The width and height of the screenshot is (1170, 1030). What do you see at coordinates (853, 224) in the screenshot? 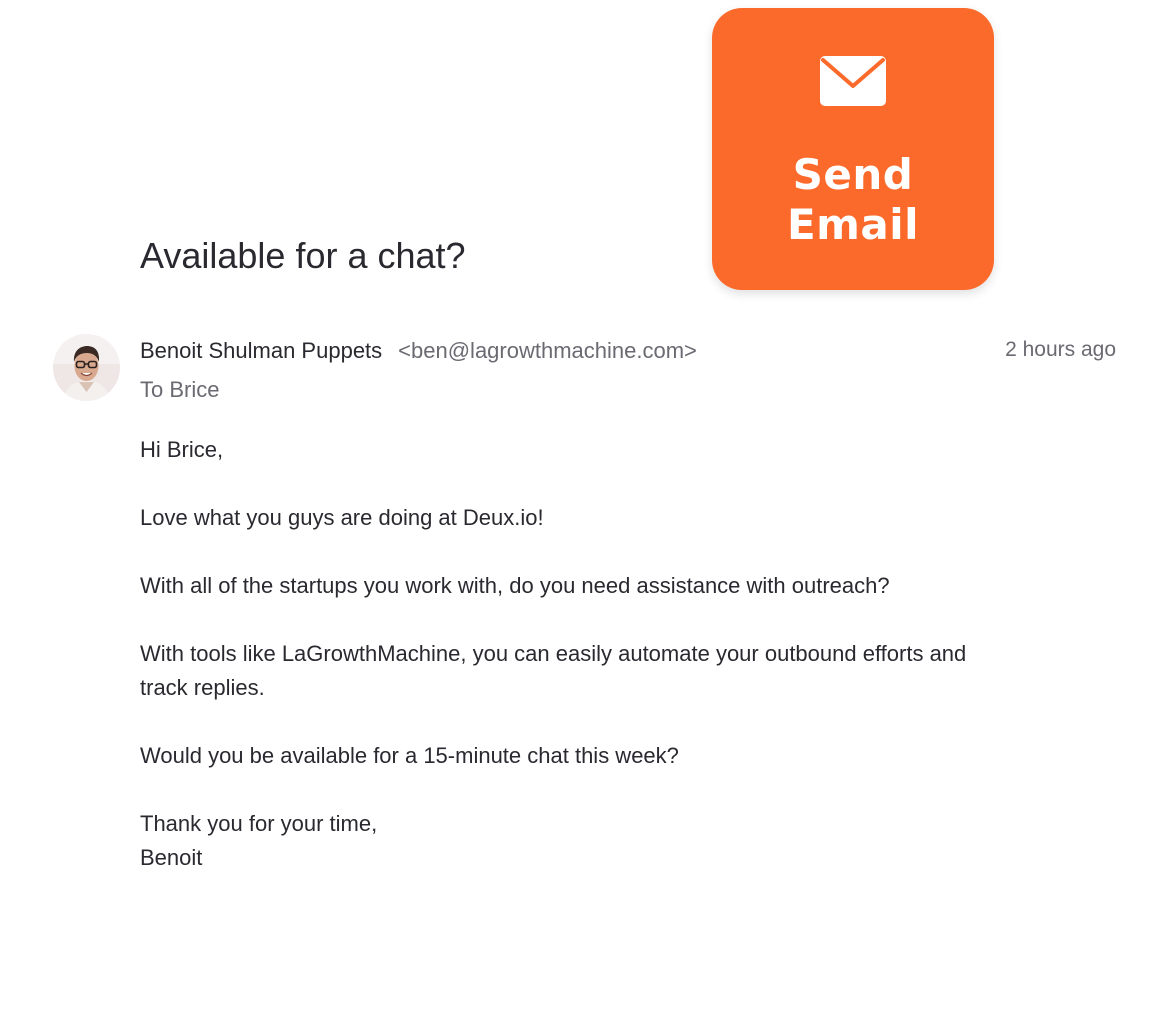
I see `send-email-label-line2: Email` at bounding box center [853, 224].